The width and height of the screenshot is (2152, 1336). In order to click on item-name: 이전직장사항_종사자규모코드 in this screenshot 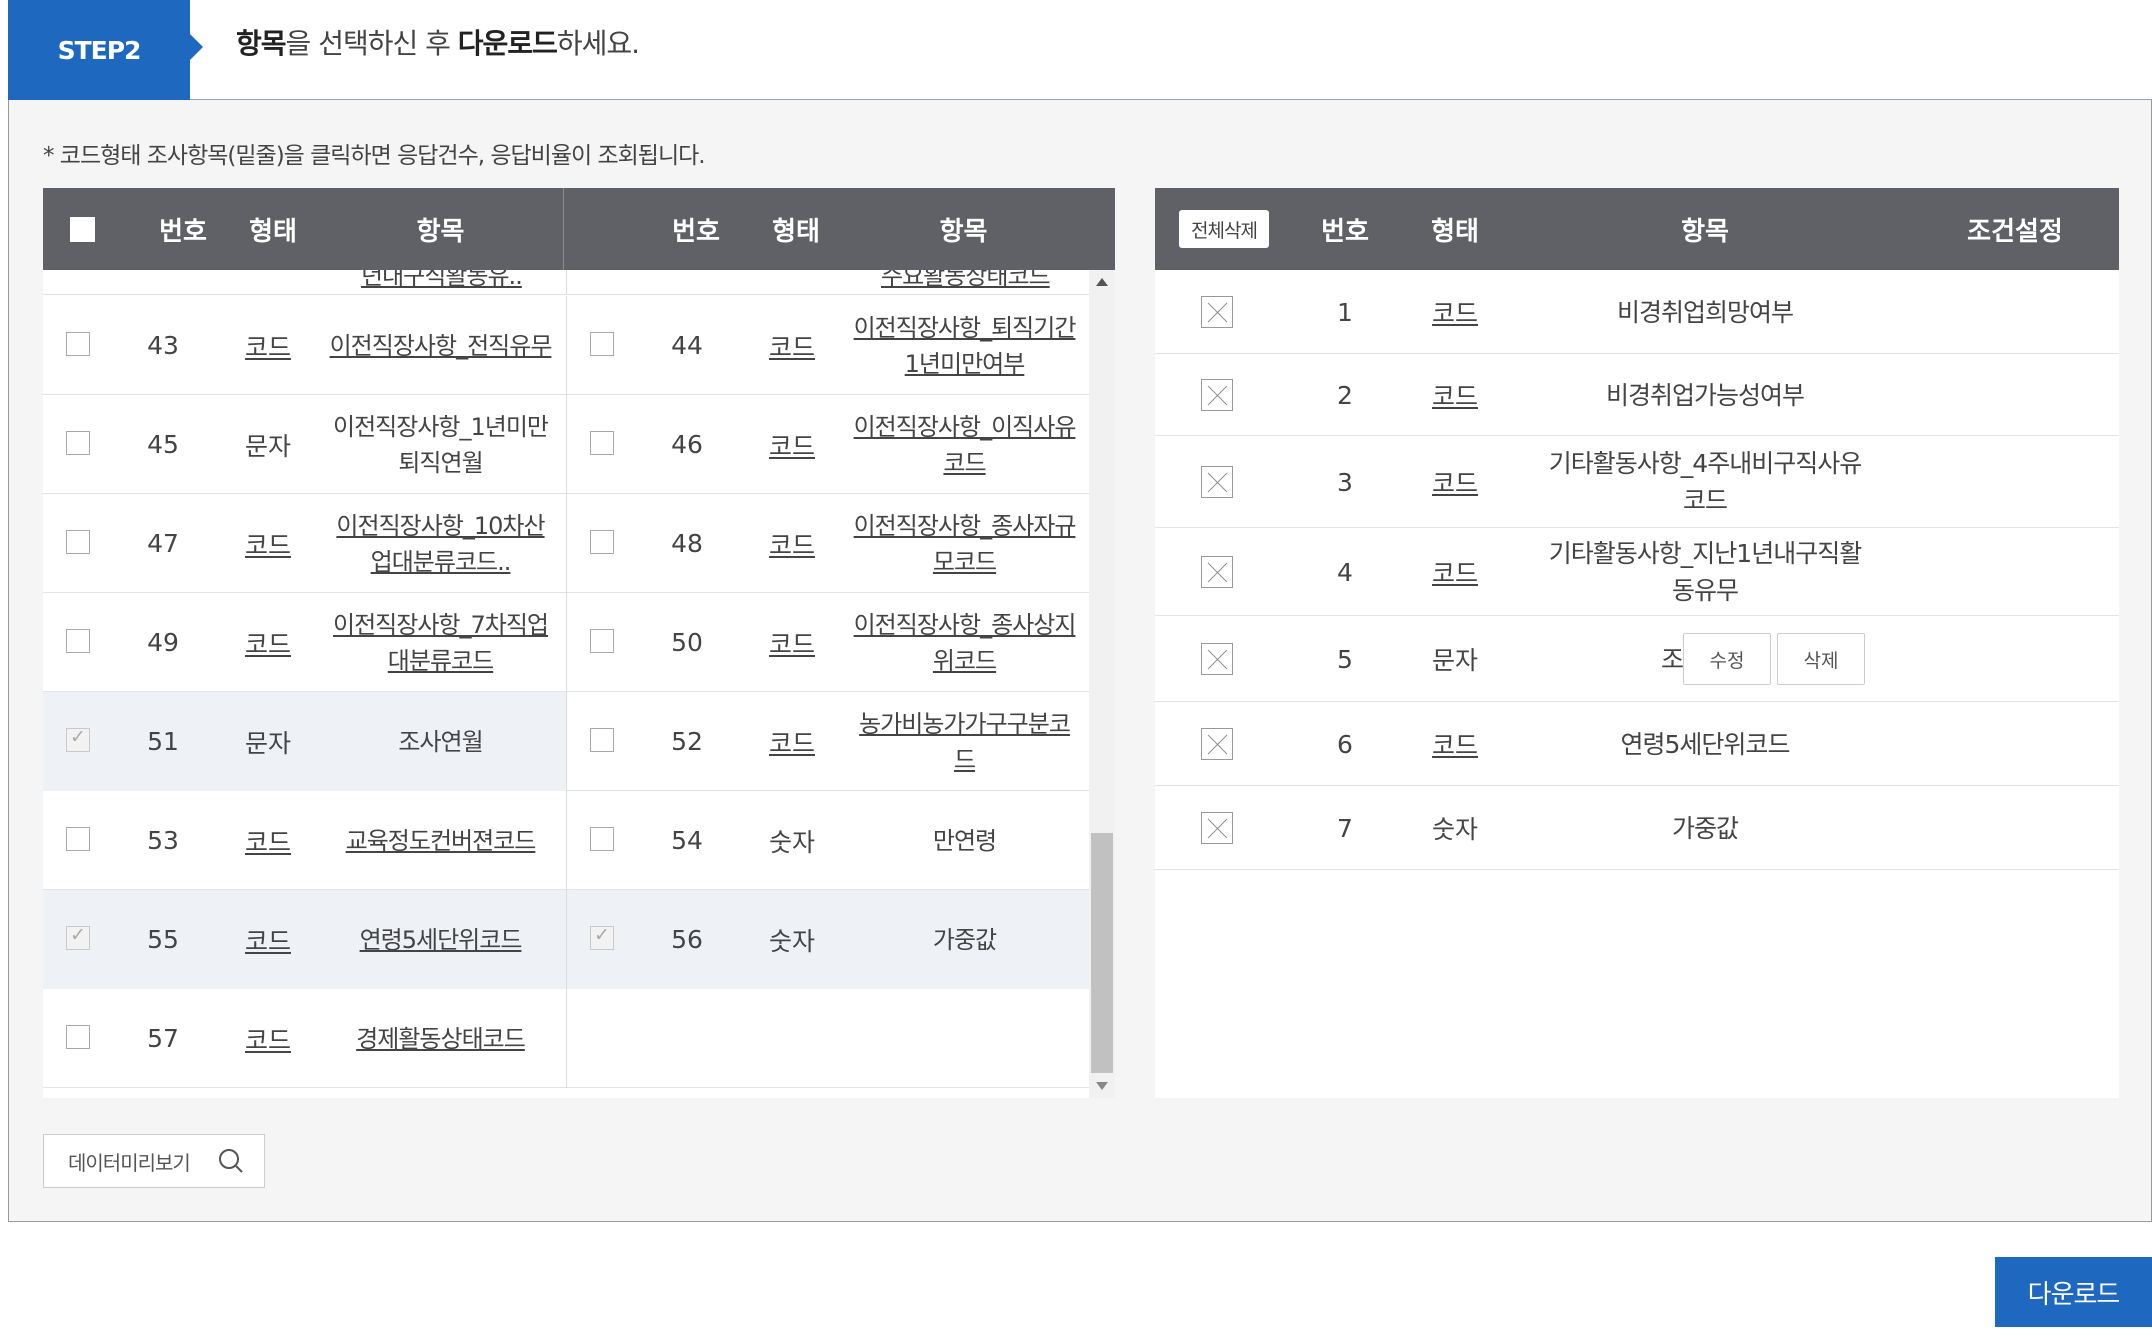, I will do `click(964, 543)`.